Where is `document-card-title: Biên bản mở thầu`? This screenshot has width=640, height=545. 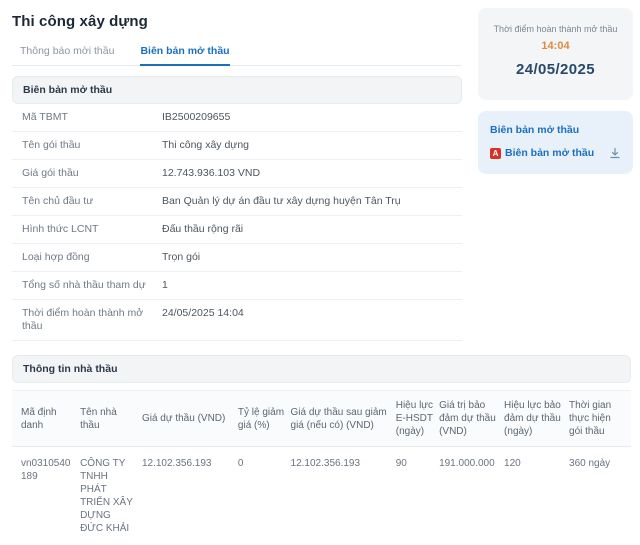
document-card-title: Biên bản mở thầu is located at coordinates (555, 130).